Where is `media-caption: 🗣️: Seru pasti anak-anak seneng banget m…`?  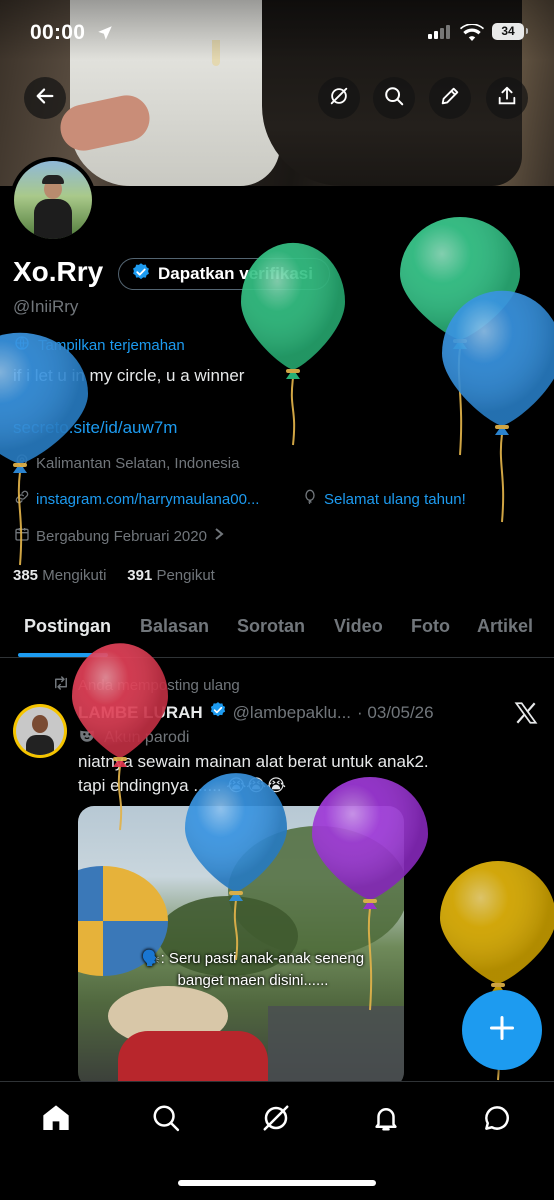
media-caption: 🗣️: Seru pasti anak-anak seneng banget m… is located at coordinates (253, 970).